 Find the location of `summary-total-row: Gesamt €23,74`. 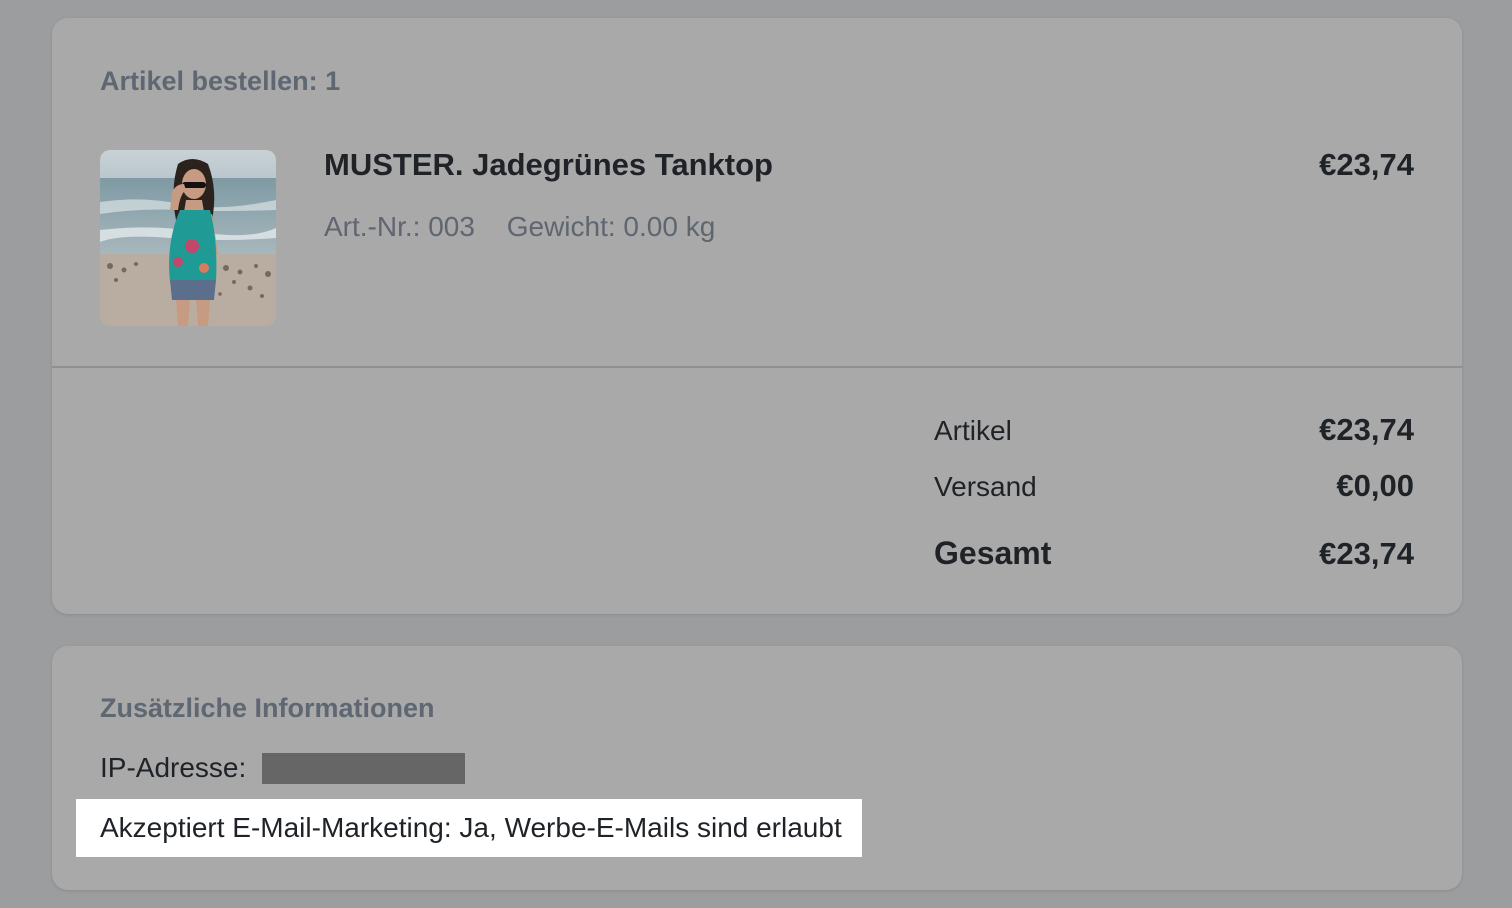

summary-total-row: Gesamt €23,74 is located at coordinates (1174, 553).